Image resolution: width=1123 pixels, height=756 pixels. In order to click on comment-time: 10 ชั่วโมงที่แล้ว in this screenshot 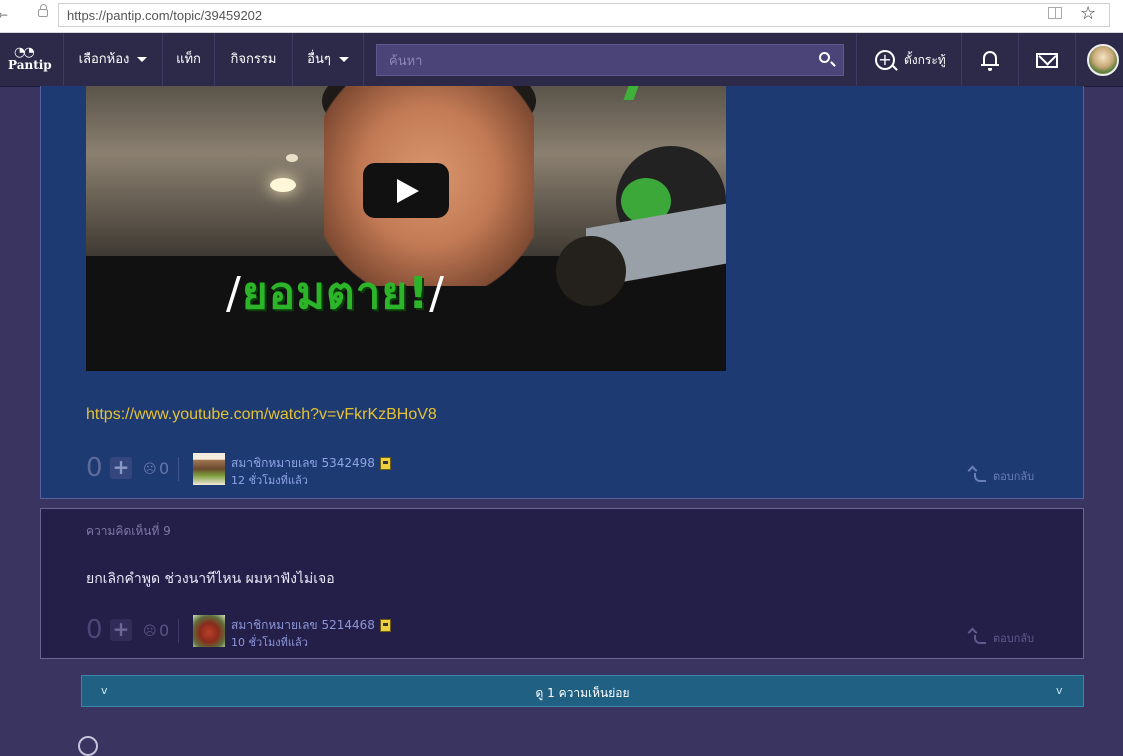, I will do `click(269, 642)`.